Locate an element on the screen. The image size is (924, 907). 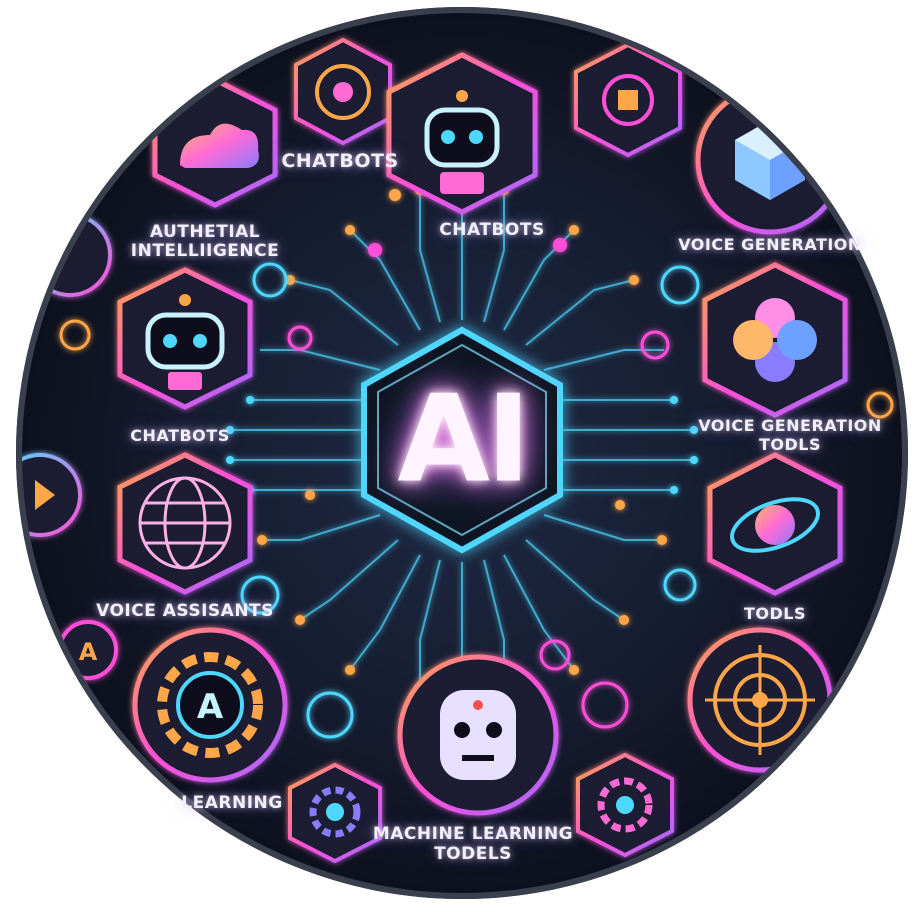
target-icon is located at coordinates (760, 700).